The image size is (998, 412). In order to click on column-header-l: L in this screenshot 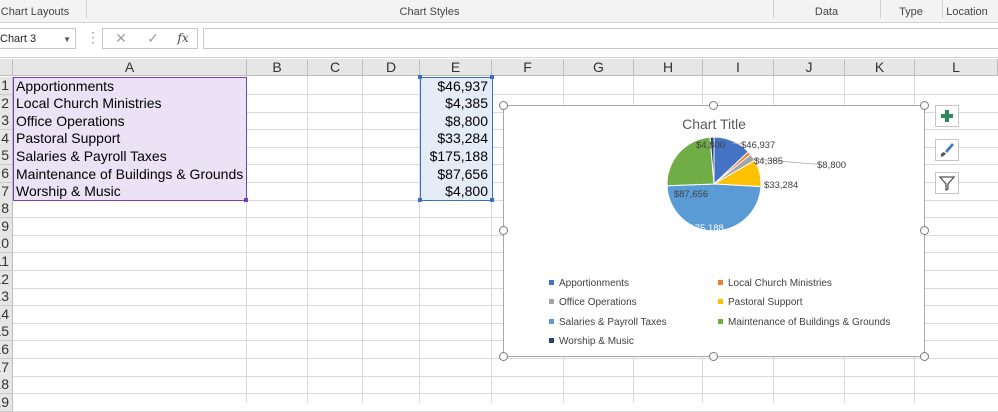, I will do `click(956, 67)`.